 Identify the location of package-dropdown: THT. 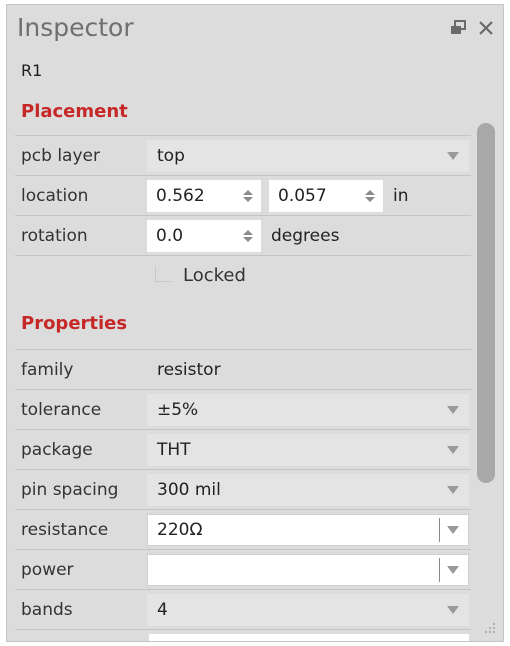
(308, 450).